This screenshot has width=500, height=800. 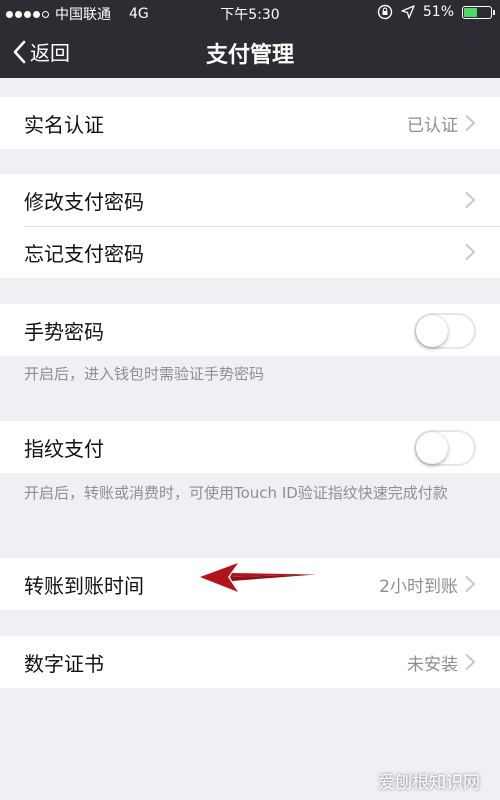 I want to click on top-bar: 中国联通 4G 下午5:30 51% 返回 支付管理, so click(x=250, y=39).